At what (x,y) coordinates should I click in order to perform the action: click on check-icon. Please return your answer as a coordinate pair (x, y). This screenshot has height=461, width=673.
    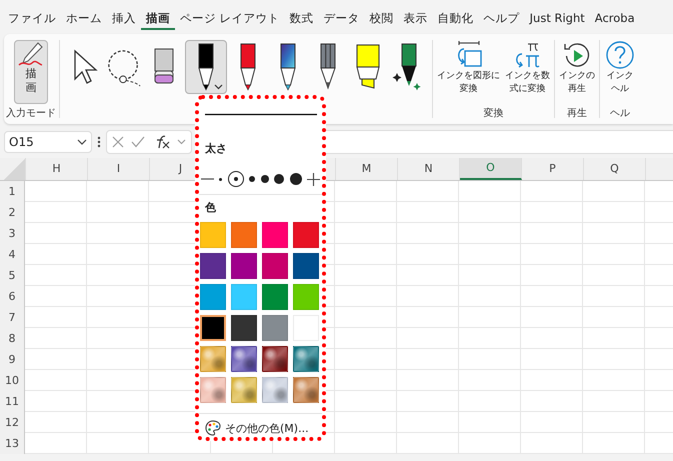
    Looking at the image, I should click on (138, 142).